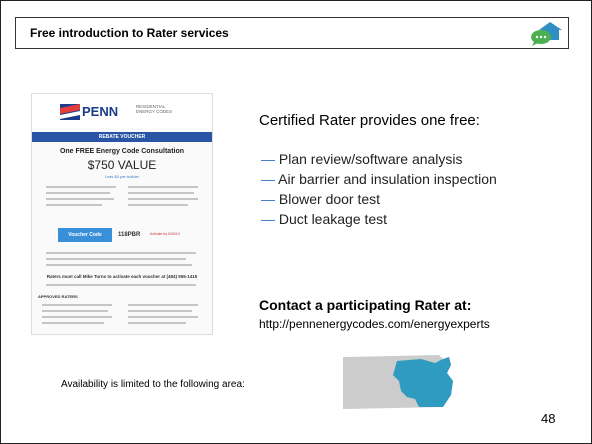  I want to click on contact-heading: Contact a participating Rater at:, so click(365, 305).